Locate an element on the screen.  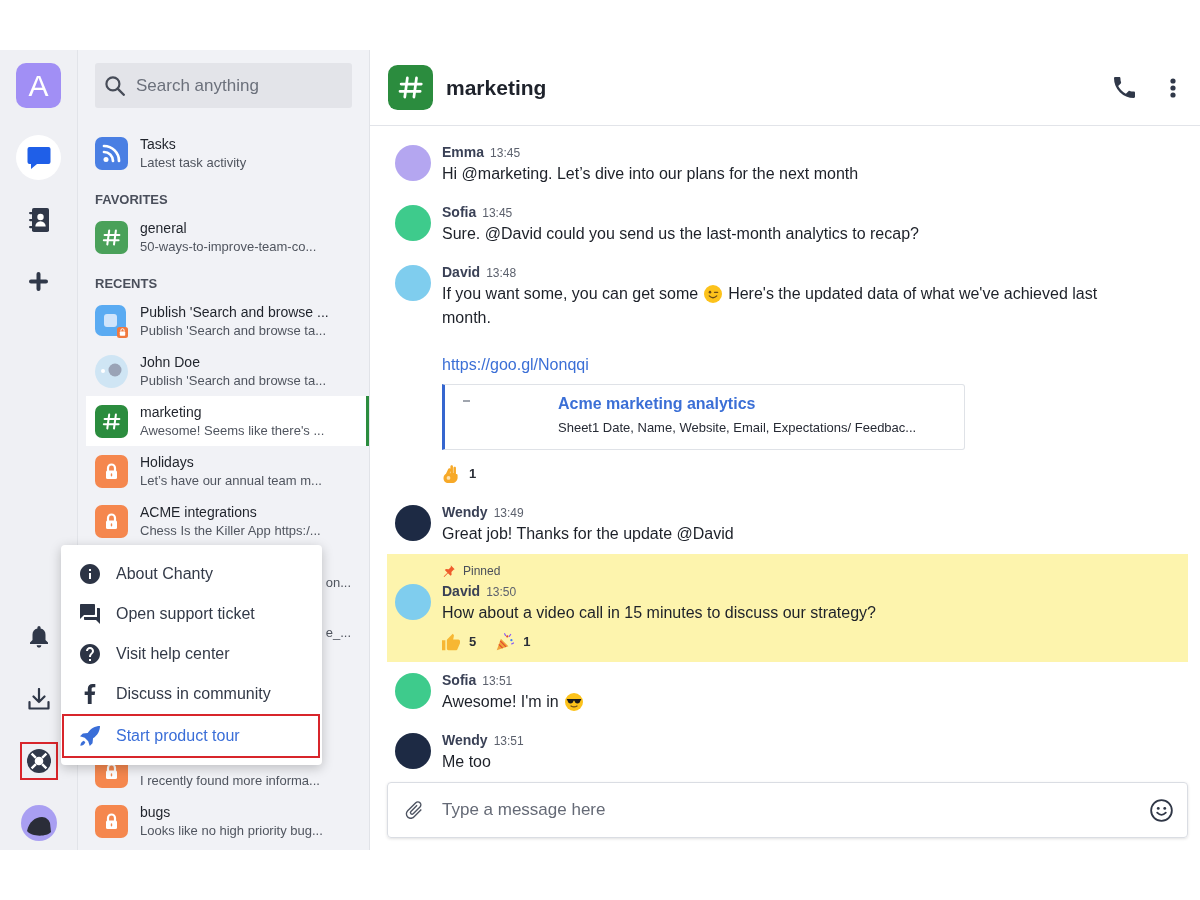
pin-icon is located at coordinates (448, 571).